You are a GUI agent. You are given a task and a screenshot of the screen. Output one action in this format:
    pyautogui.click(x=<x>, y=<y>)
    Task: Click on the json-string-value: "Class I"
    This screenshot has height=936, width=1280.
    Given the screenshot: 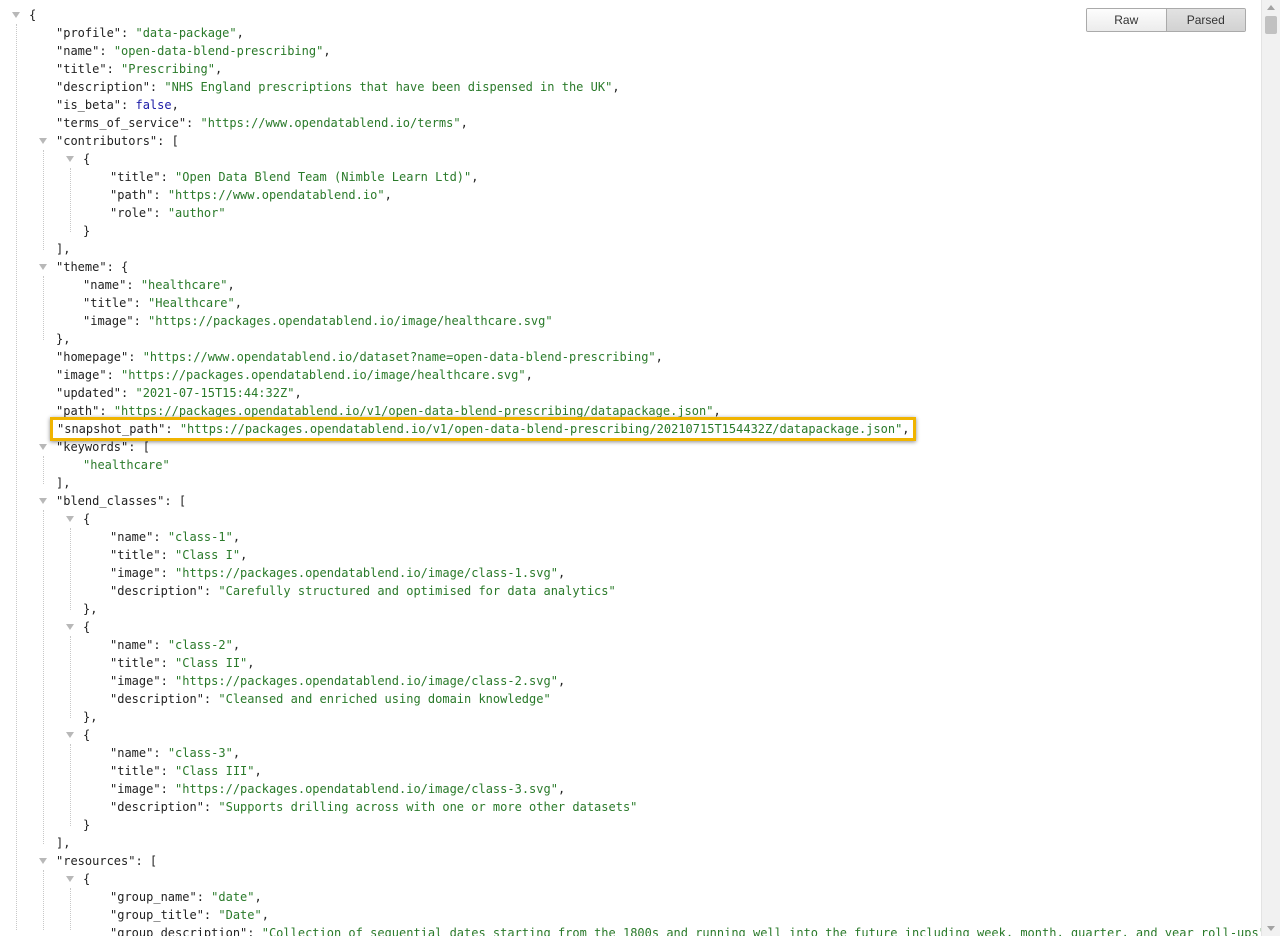 What is the action you would take?
    pyautogui.click(x=208, y=555)
    